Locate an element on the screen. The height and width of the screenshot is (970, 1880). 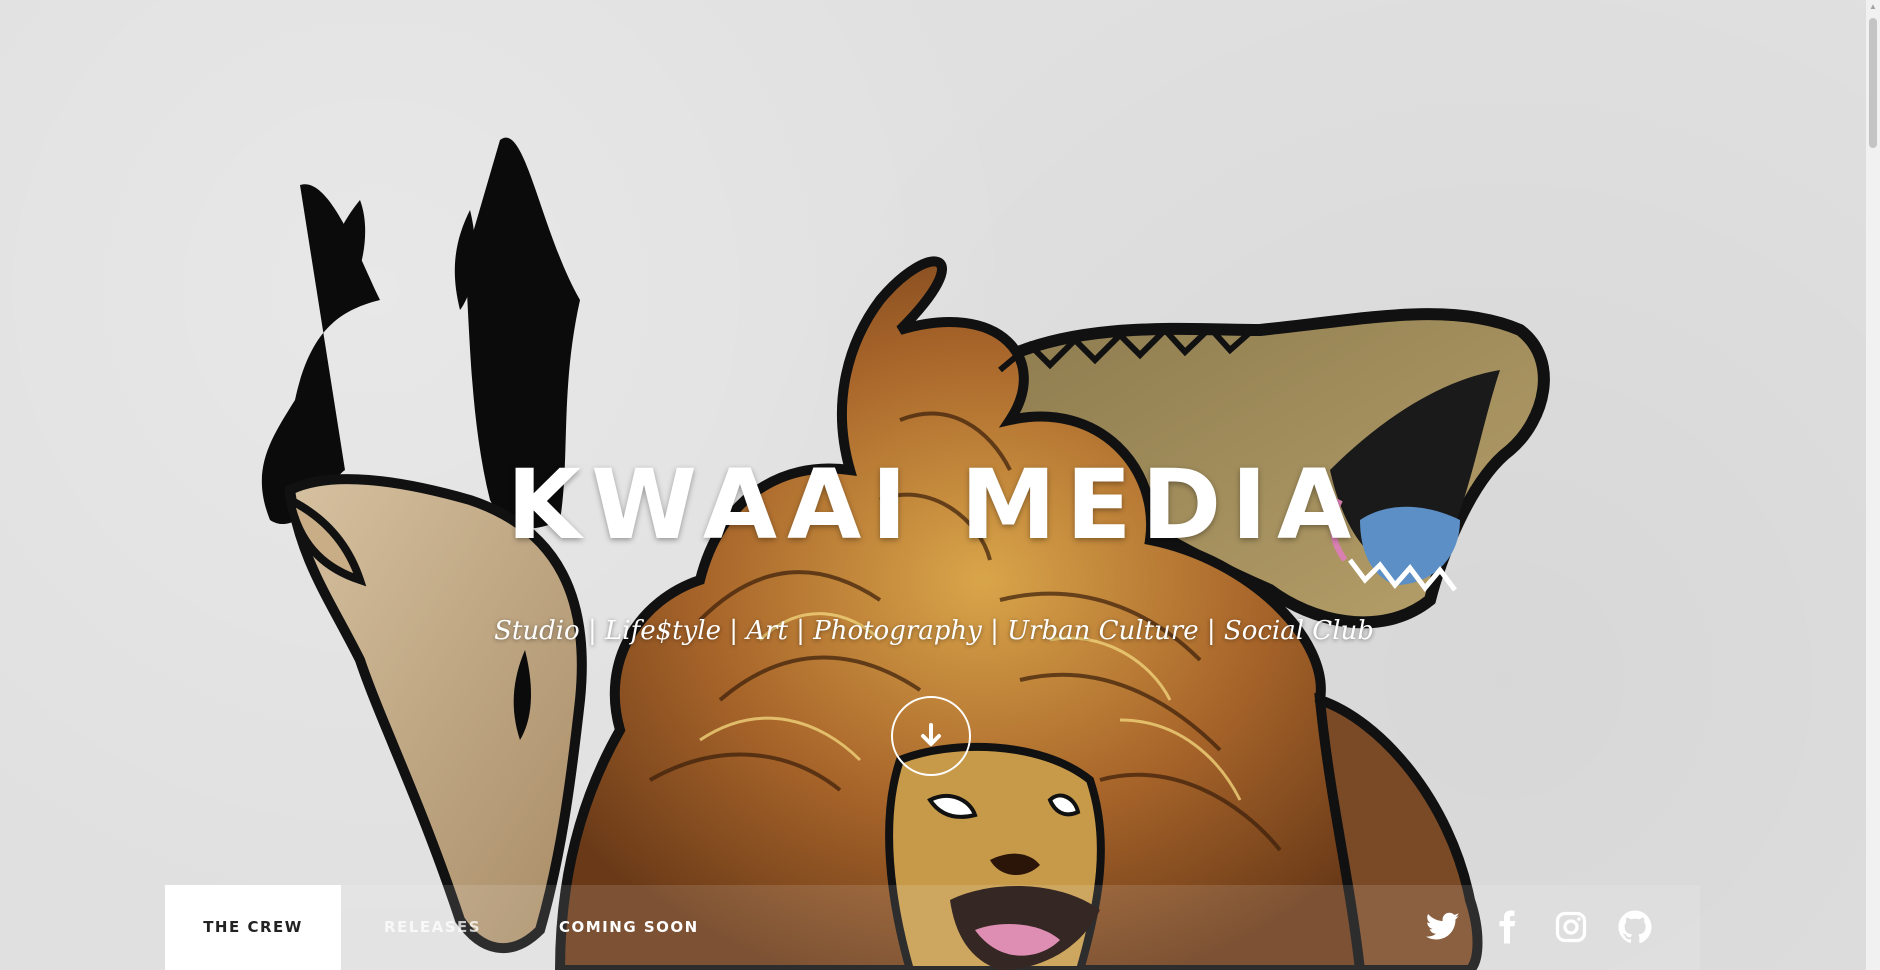
github-link is located at coordinates (1635, 927).